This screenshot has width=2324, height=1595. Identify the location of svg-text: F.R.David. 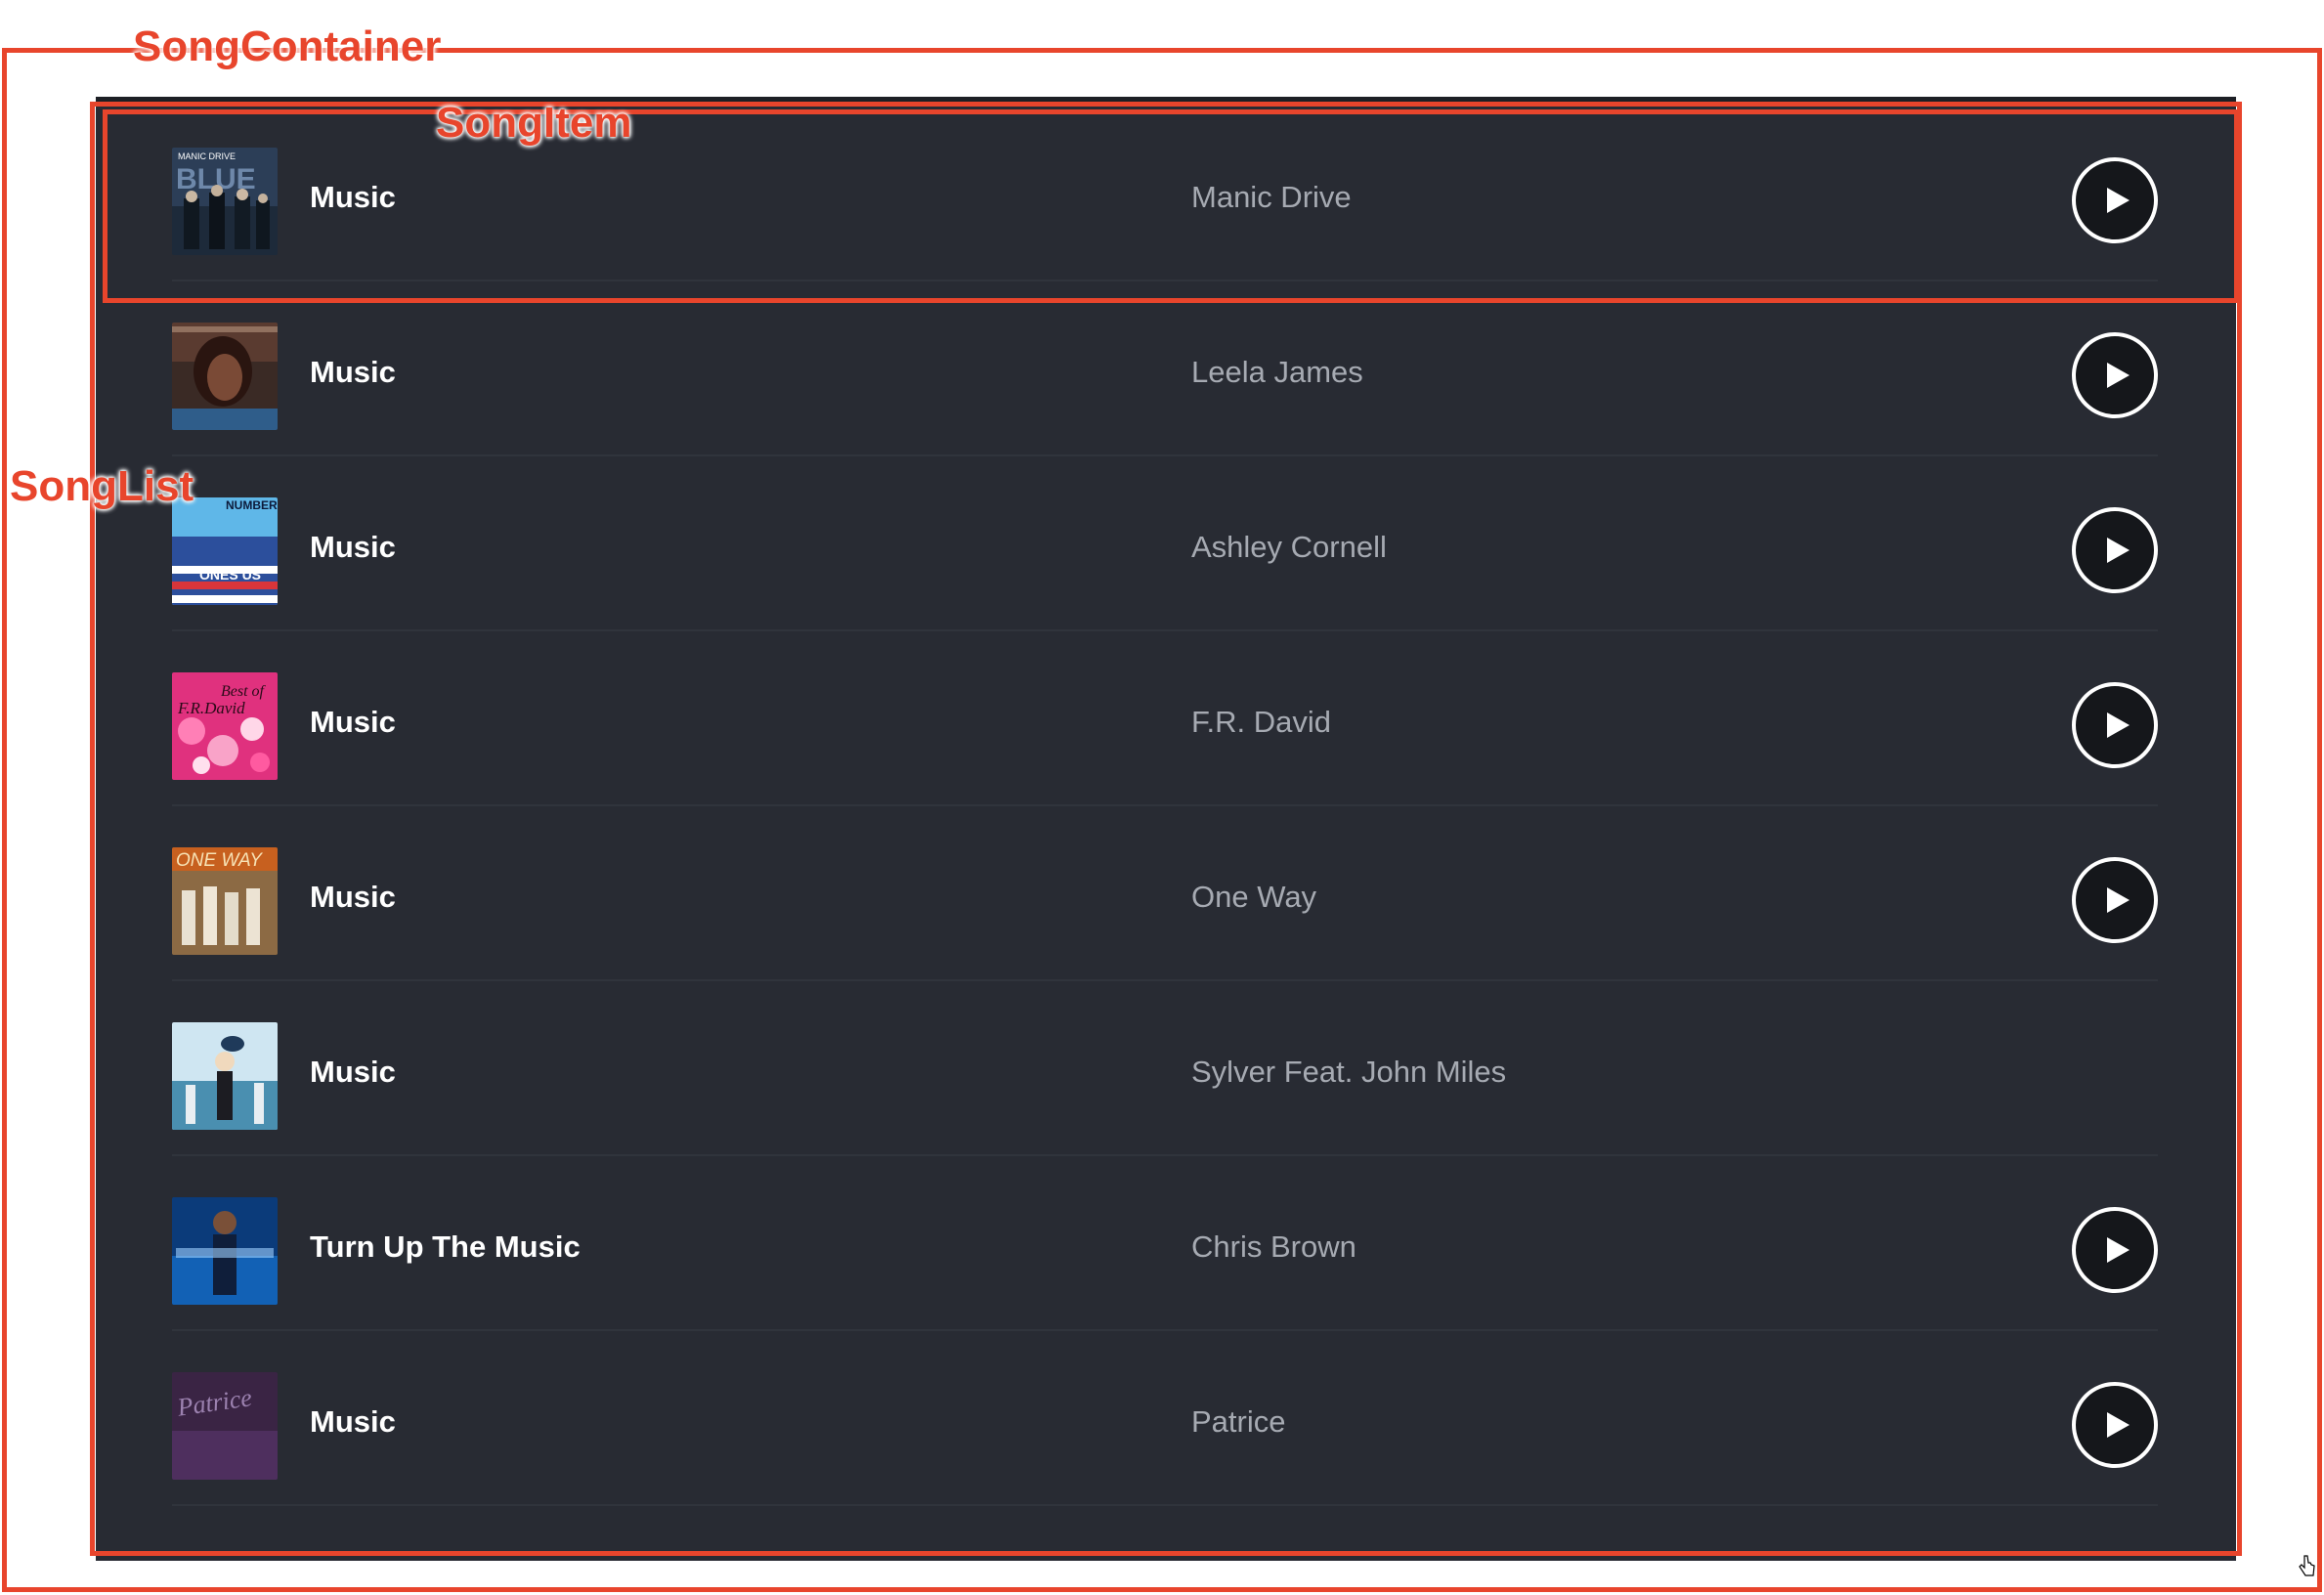
(211, 708).